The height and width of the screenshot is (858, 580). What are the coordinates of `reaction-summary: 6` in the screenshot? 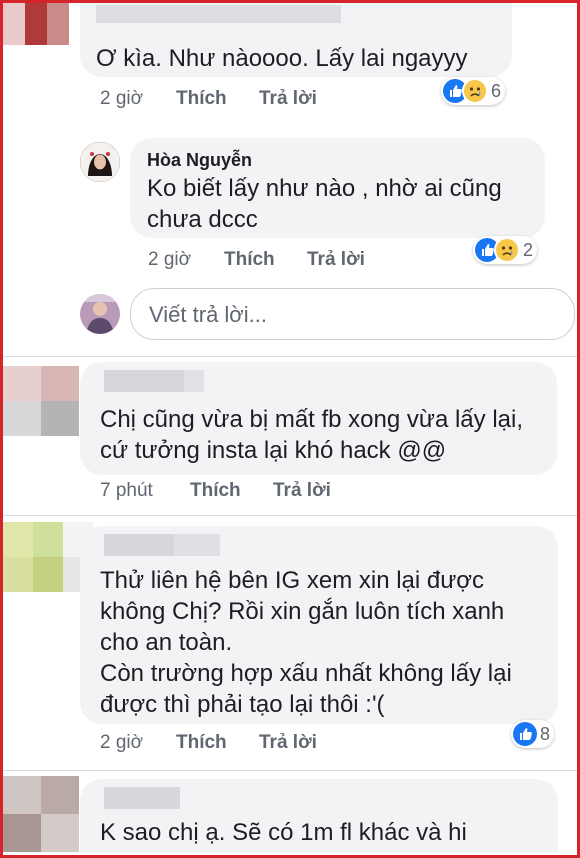 It's located at (473, 91).